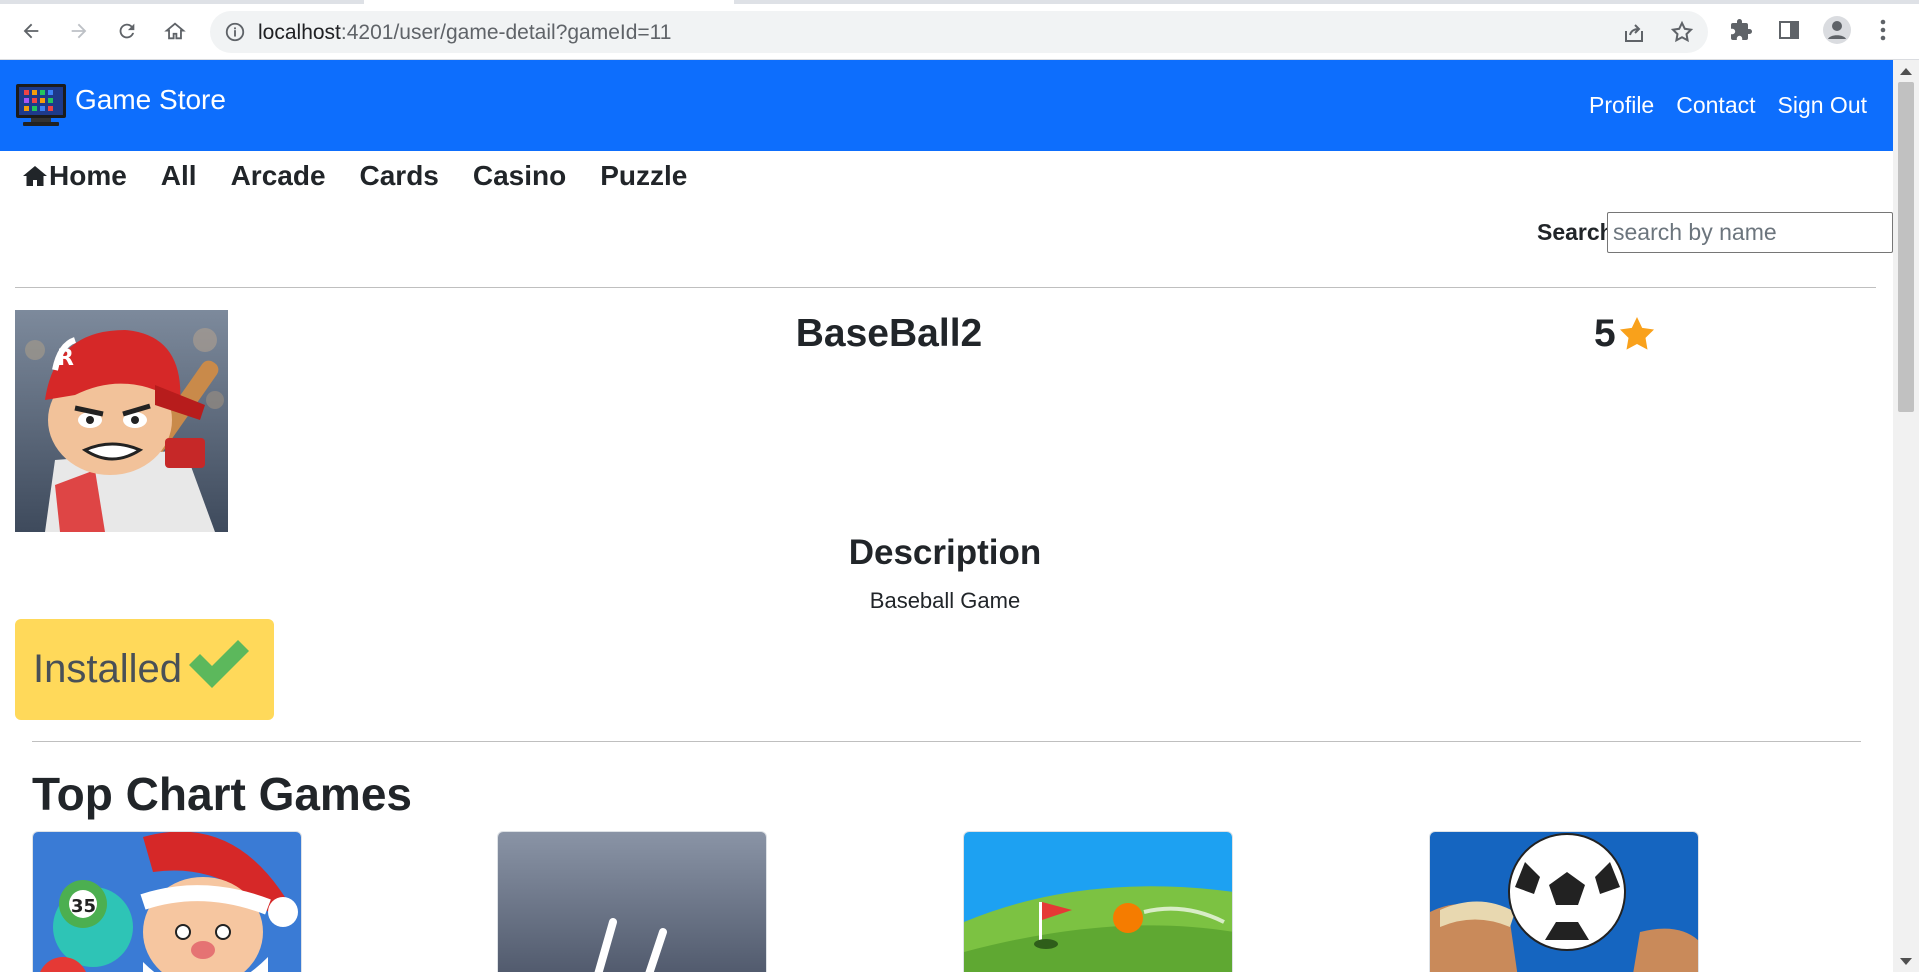  I want to click on installed-label: Installed, so click(107, 669).